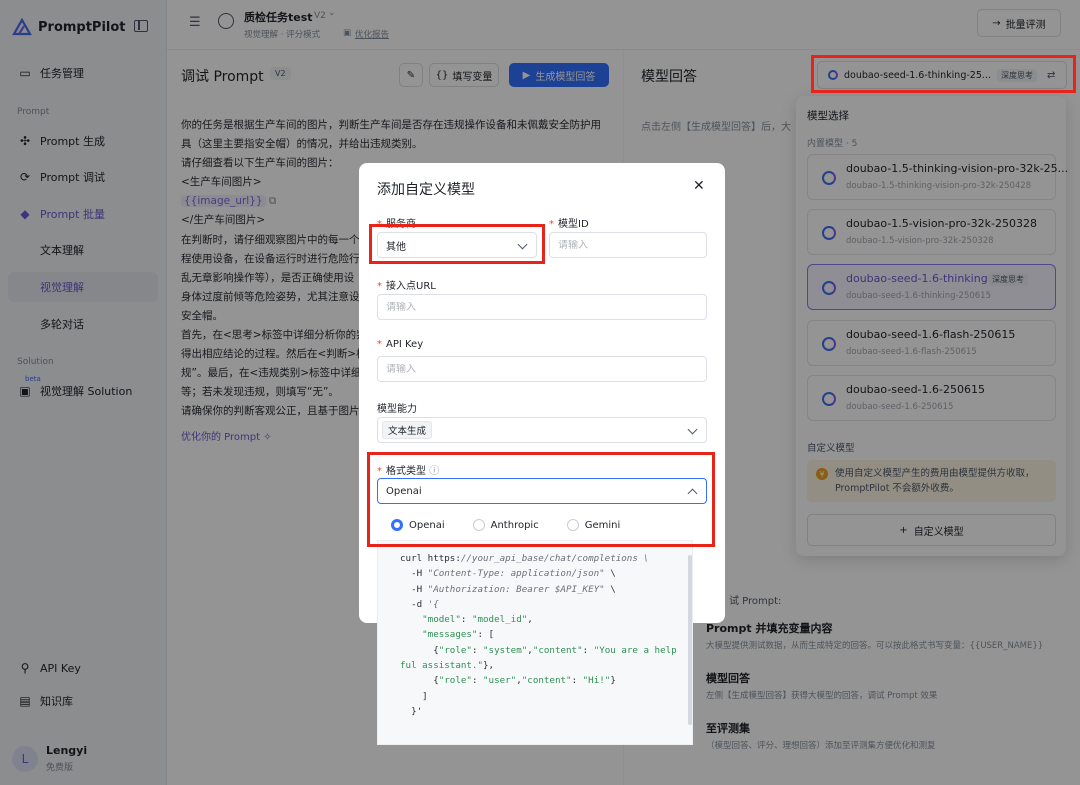  Describe the element at coordinates (542, 491) in the screenshot. I see `format-select: Openai` at that location.